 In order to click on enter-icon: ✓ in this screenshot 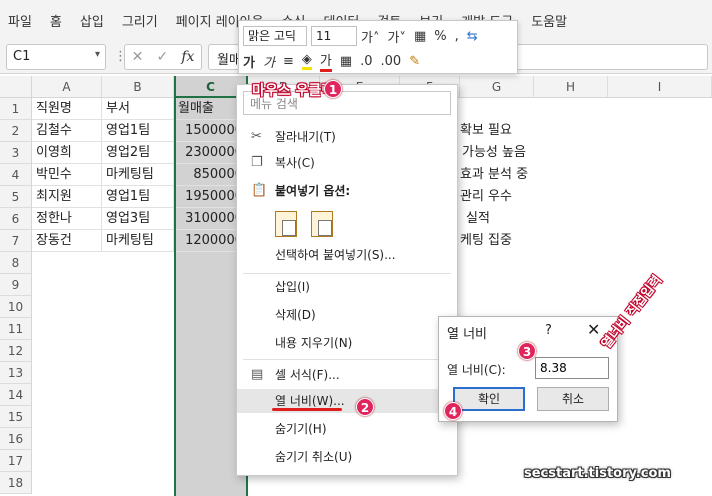, I will do `click(162, 57)`.